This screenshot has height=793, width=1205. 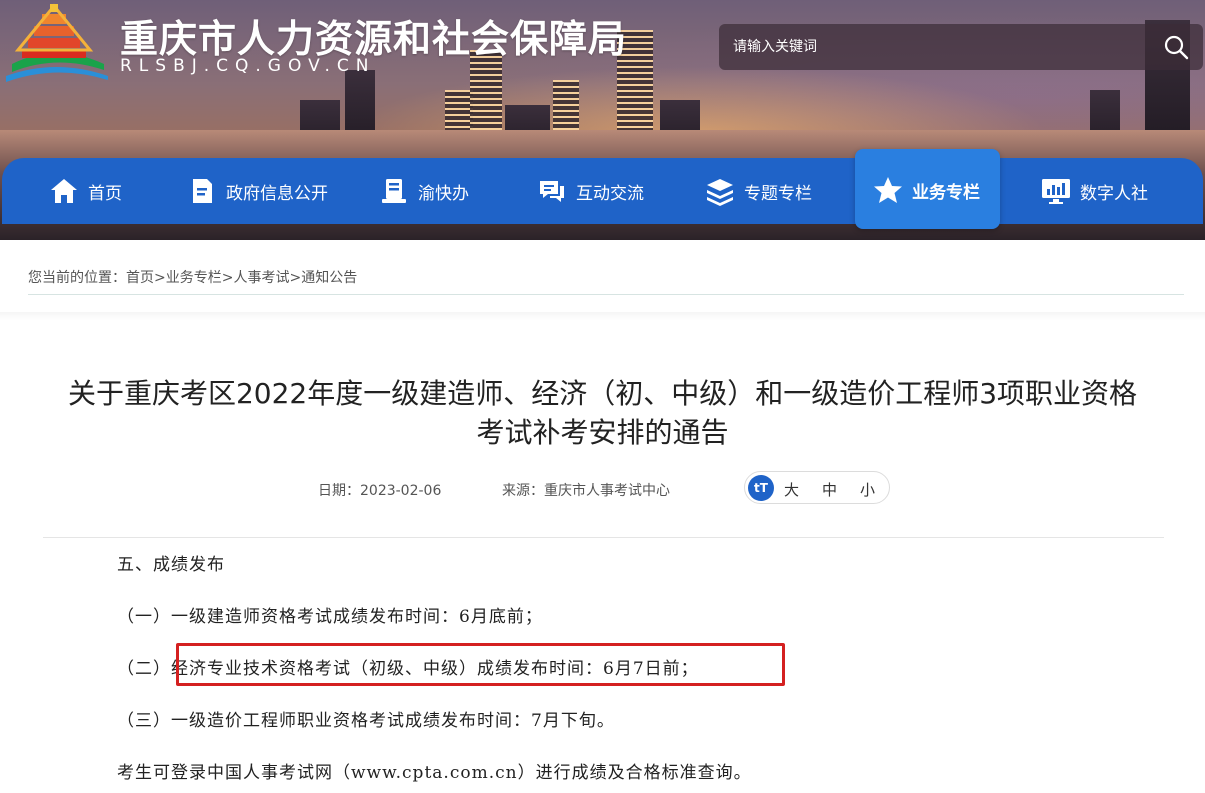 What do you see at coordinates (330, 617) in the screenshot?
I see `paragraph-item: （一）一级建造师资格考试成绩发布时间：6月底前；` at bounding box center [330, 617].